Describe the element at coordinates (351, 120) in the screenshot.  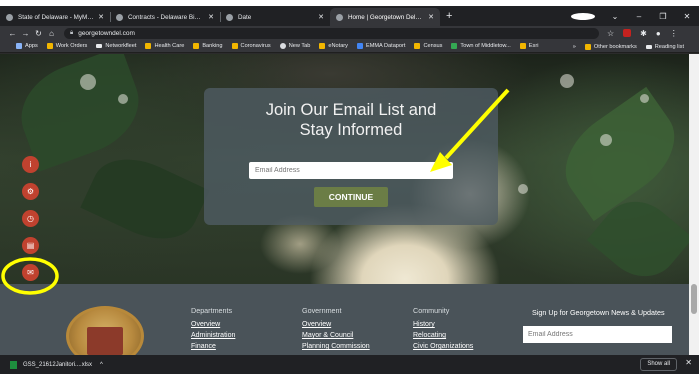
I see `signup-title: Join Our Email List and Stay Informed` at that location.